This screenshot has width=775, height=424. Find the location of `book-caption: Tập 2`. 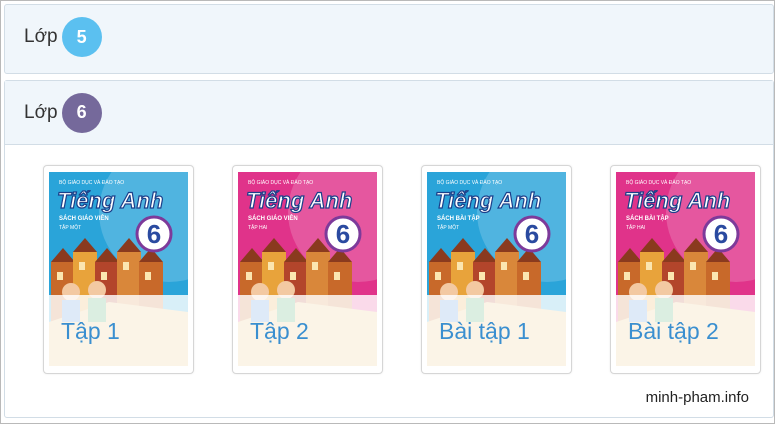

book-caption: Tập 2 is located at coordinates (307, 331).